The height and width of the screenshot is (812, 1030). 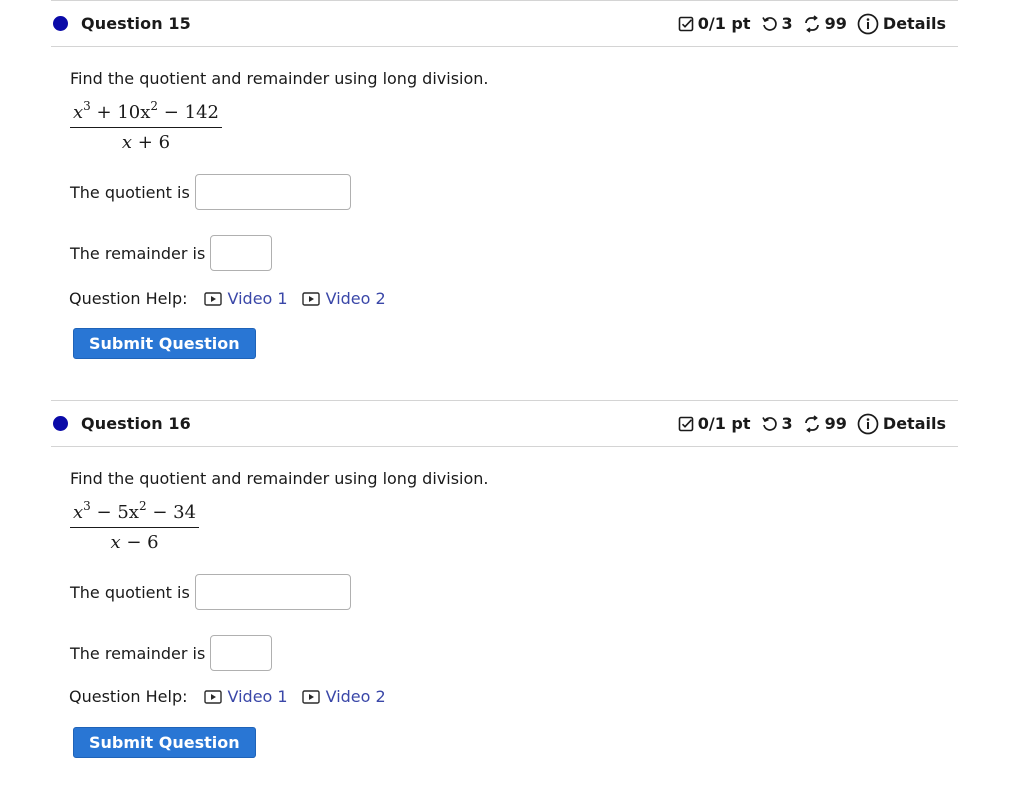 What do you see at coordinates (504, 24) in the screenshot?
I see `question-header: Question 15 0/1 pt 3 99 Details` at bounding box center [504, 24].